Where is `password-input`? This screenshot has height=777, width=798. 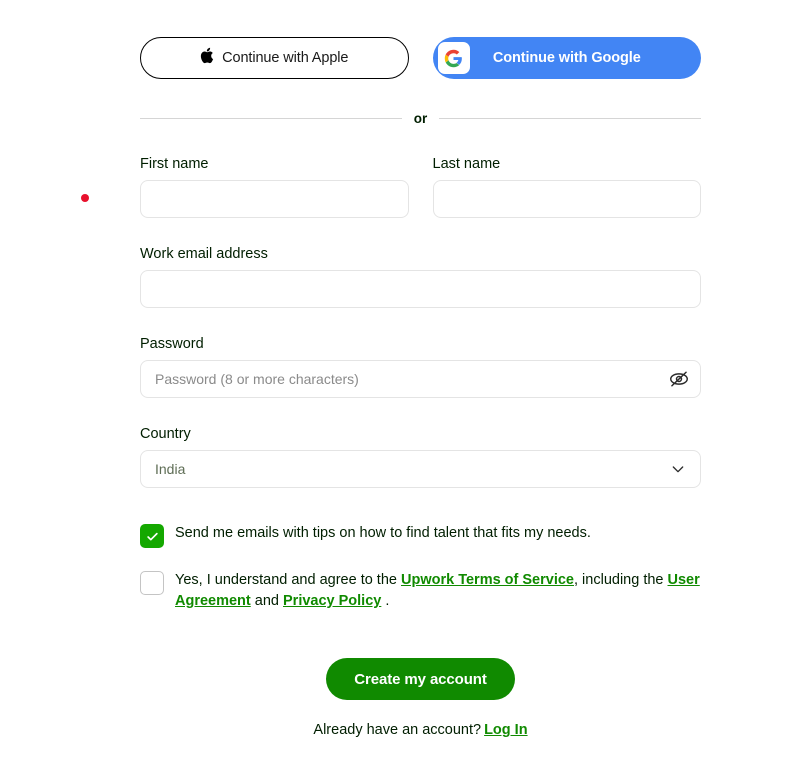
password-input is located at coordinates (420, 379).